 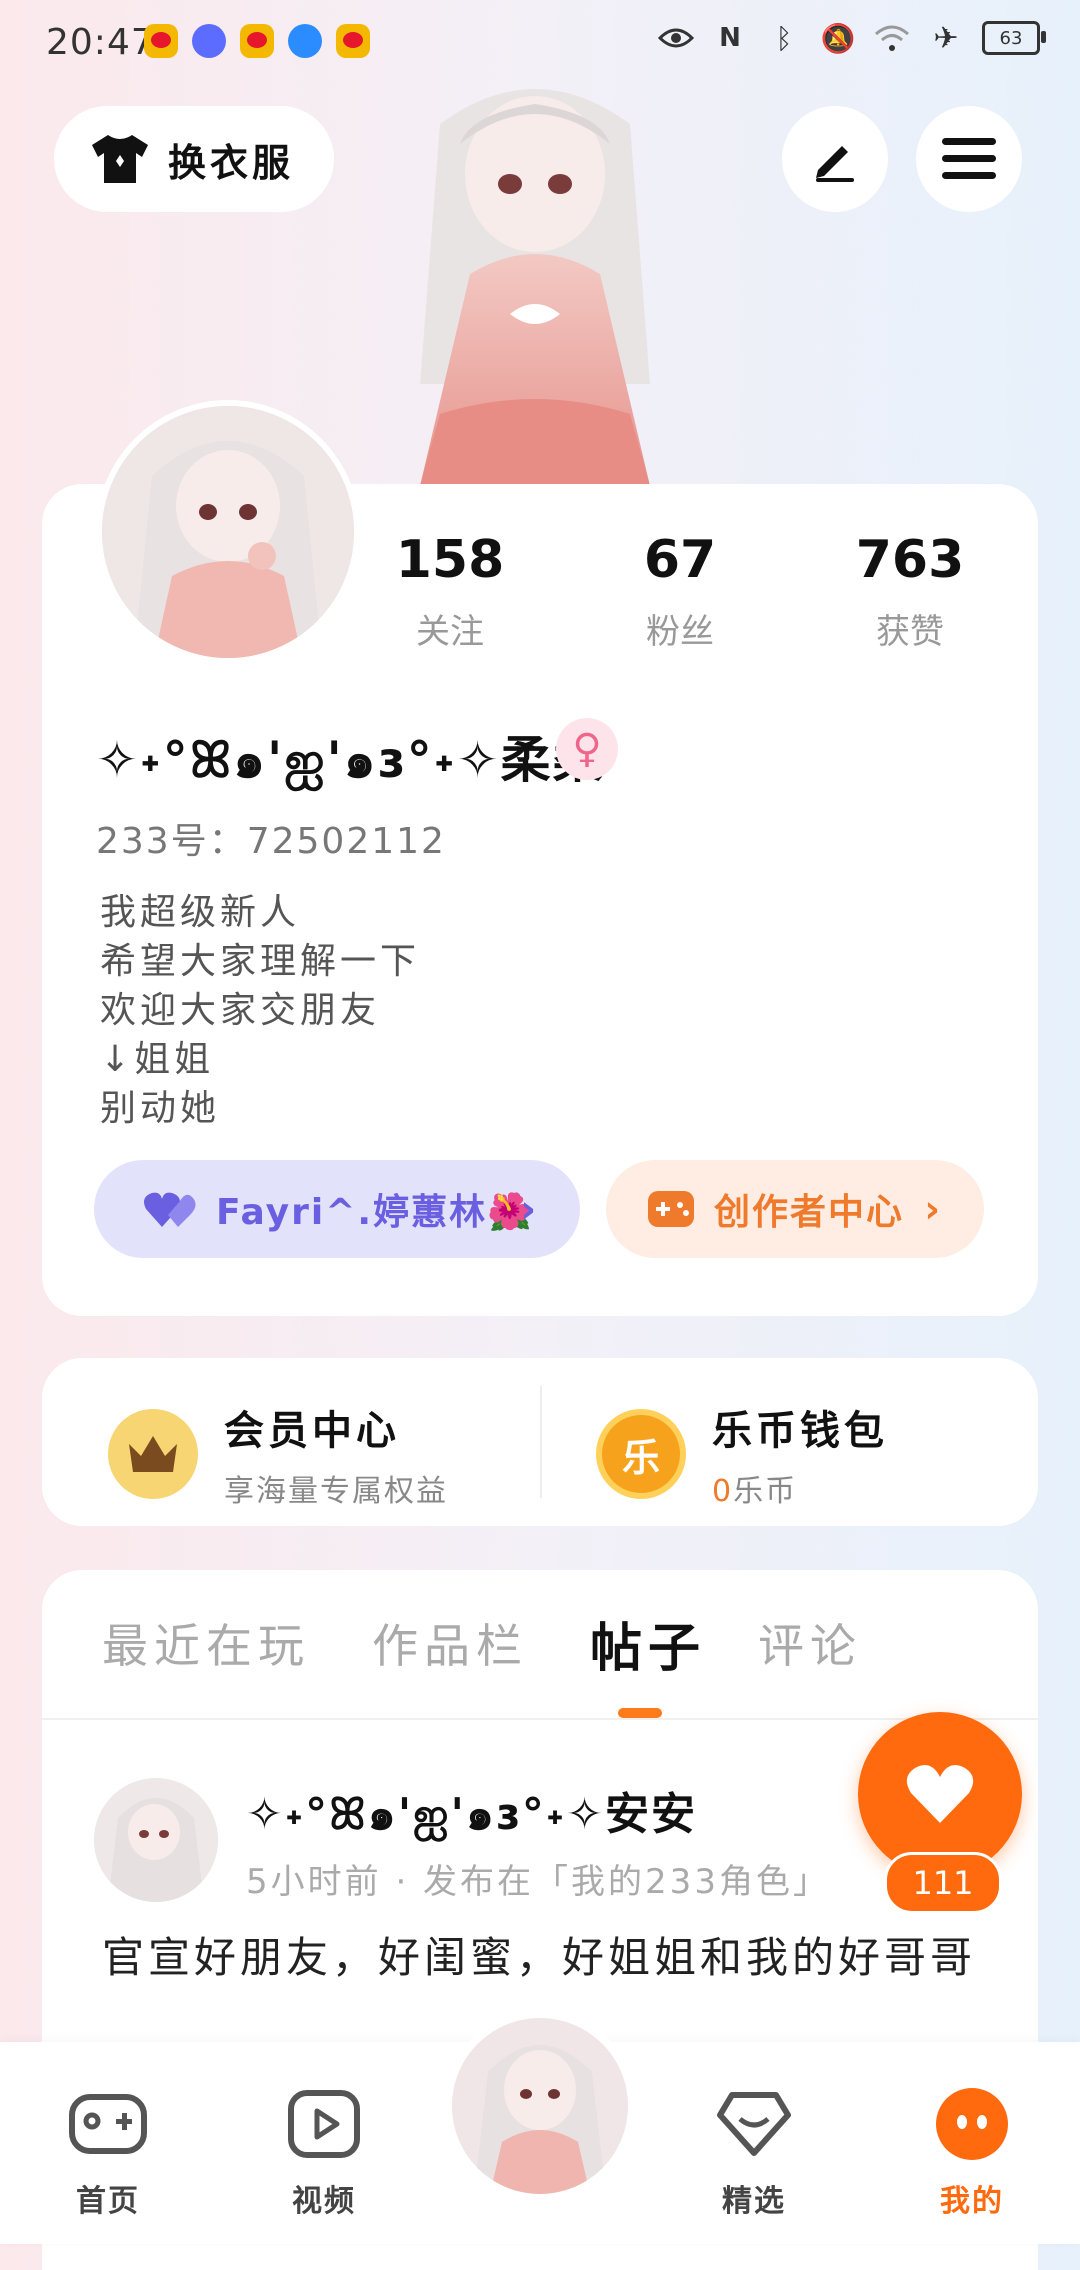 What do you see at coordinates (587, 749) in the screenshot?
I see `female-icon: ♀` at bounding box center [587, 749].